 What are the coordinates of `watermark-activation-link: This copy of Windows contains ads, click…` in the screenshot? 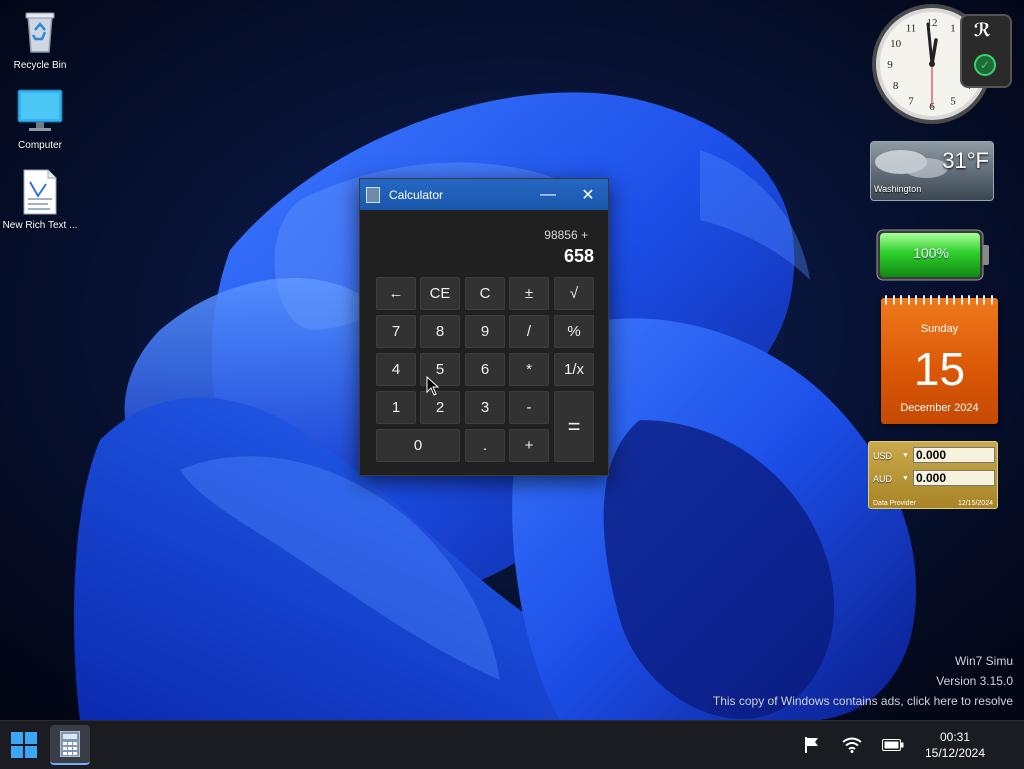 It's located at (863, 701).